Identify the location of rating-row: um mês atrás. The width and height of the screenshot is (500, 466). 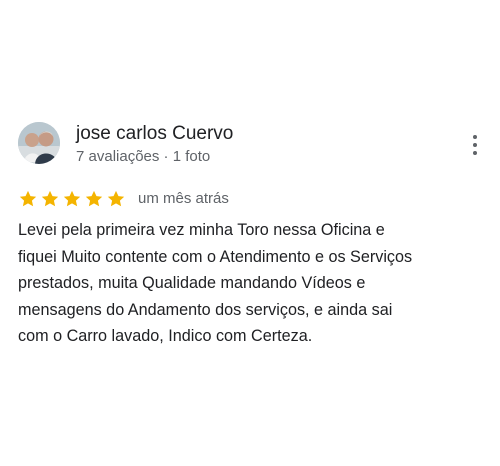
(123, 199).